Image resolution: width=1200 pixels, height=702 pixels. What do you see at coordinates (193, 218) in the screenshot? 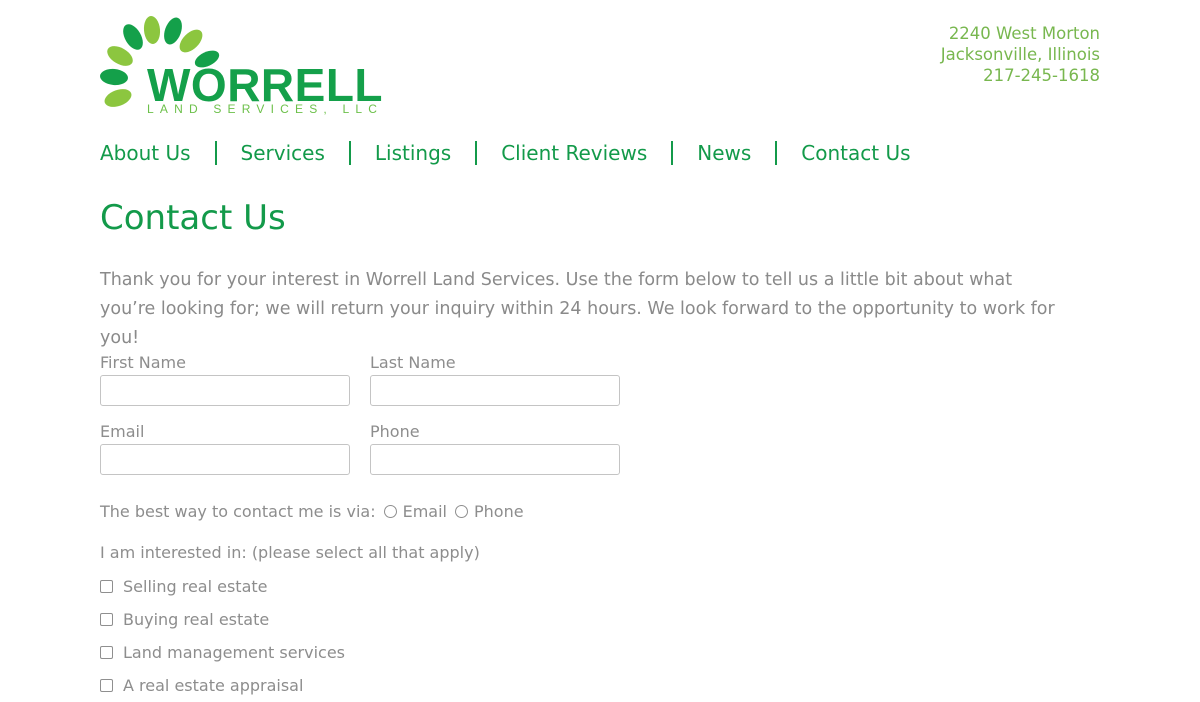
I see `page-title: Contact Us` at bounding box center [193, 218].